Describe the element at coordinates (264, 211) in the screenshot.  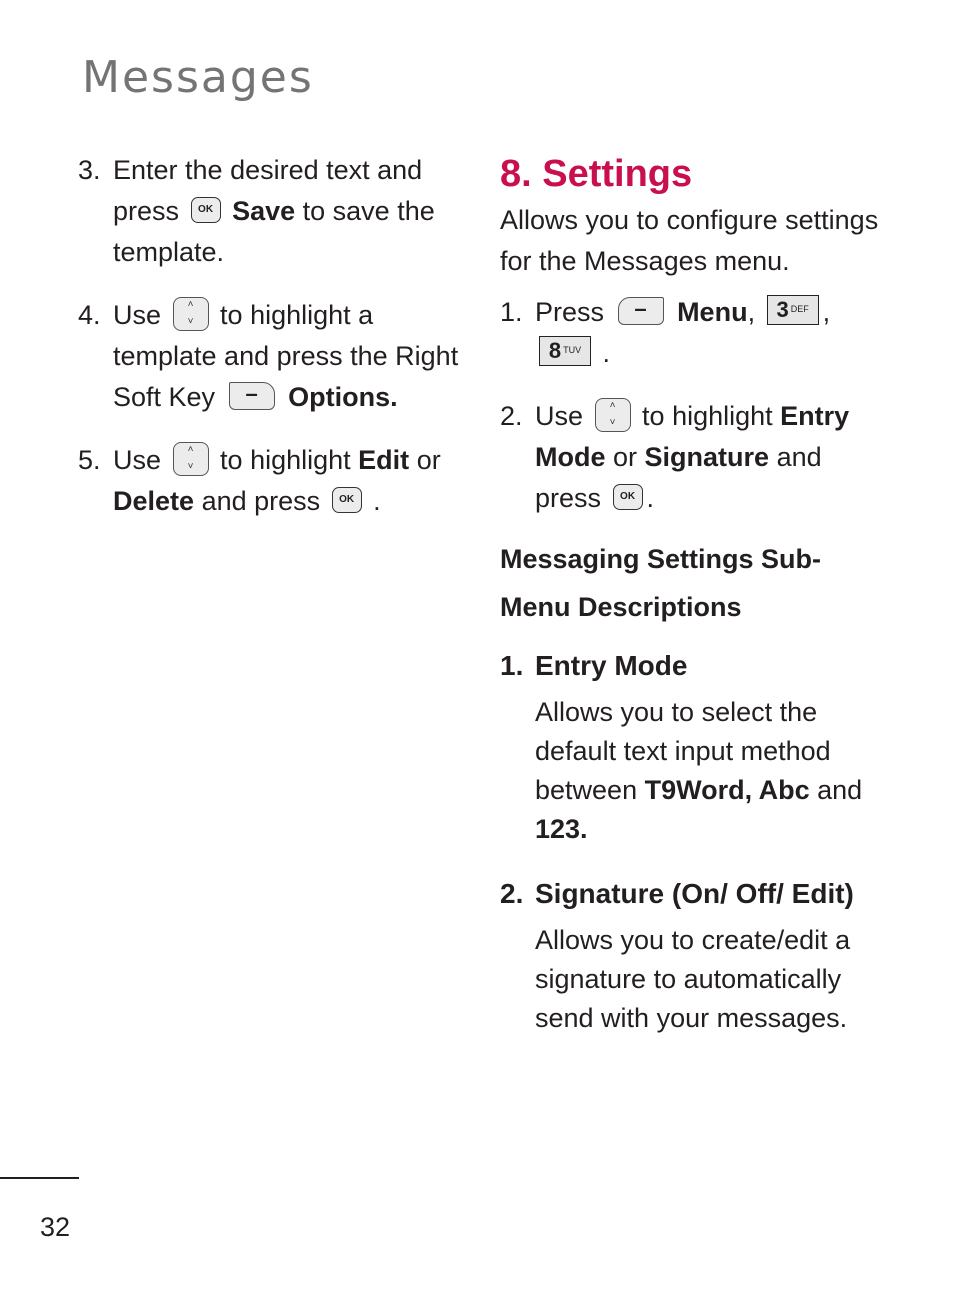
I see `save-label: Save` at that location.